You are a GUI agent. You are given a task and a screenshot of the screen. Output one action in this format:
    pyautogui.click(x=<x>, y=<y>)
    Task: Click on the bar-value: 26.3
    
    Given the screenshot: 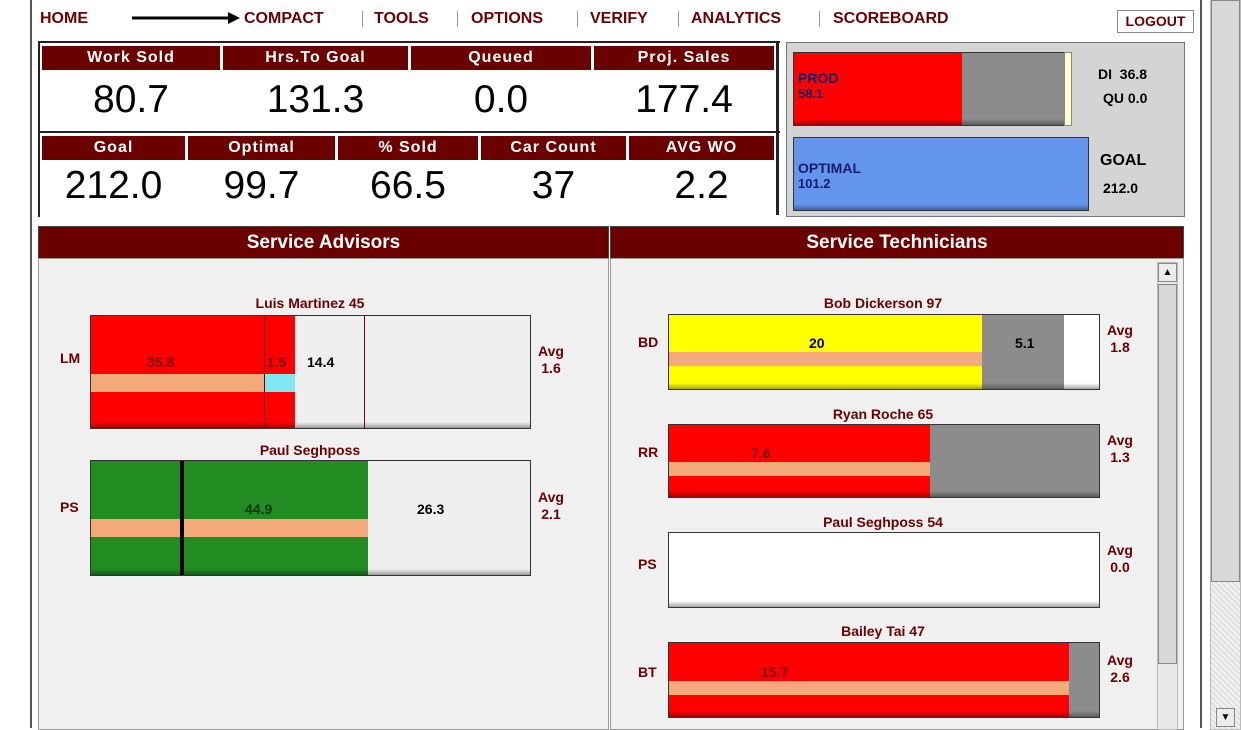 What is the action you would take?
    pyautogui.click(x=431, y=509)
    